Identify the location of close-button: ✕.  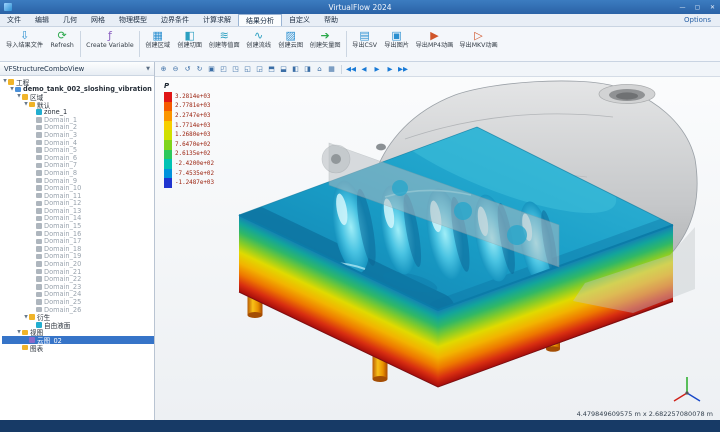
(712, 7).